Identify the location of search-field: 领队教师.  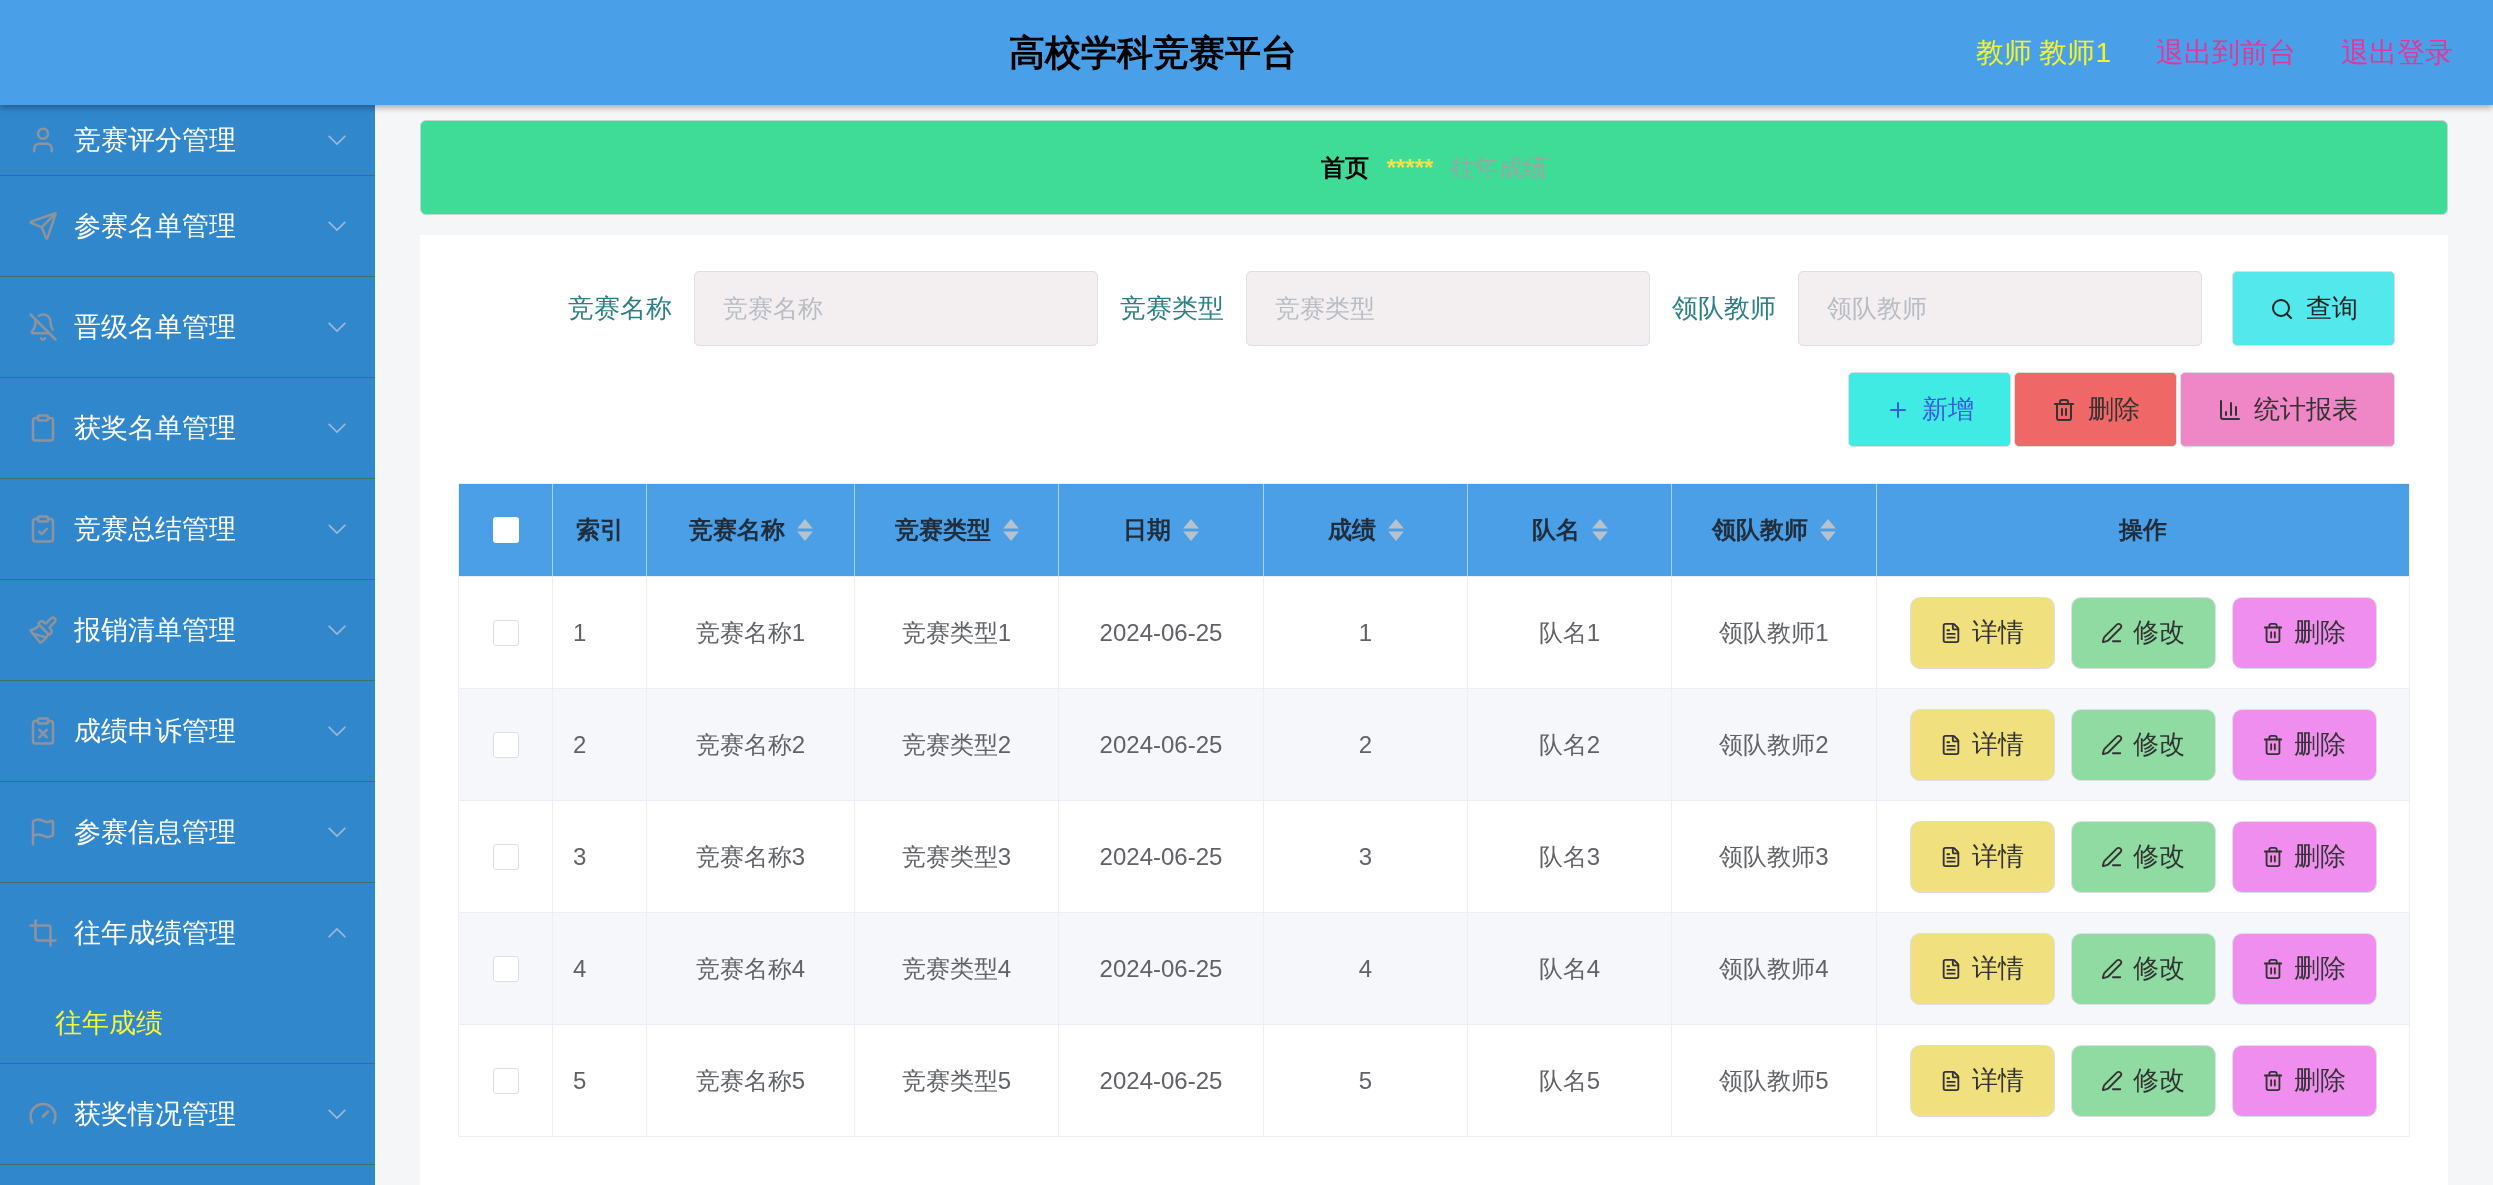
(2000, 308).